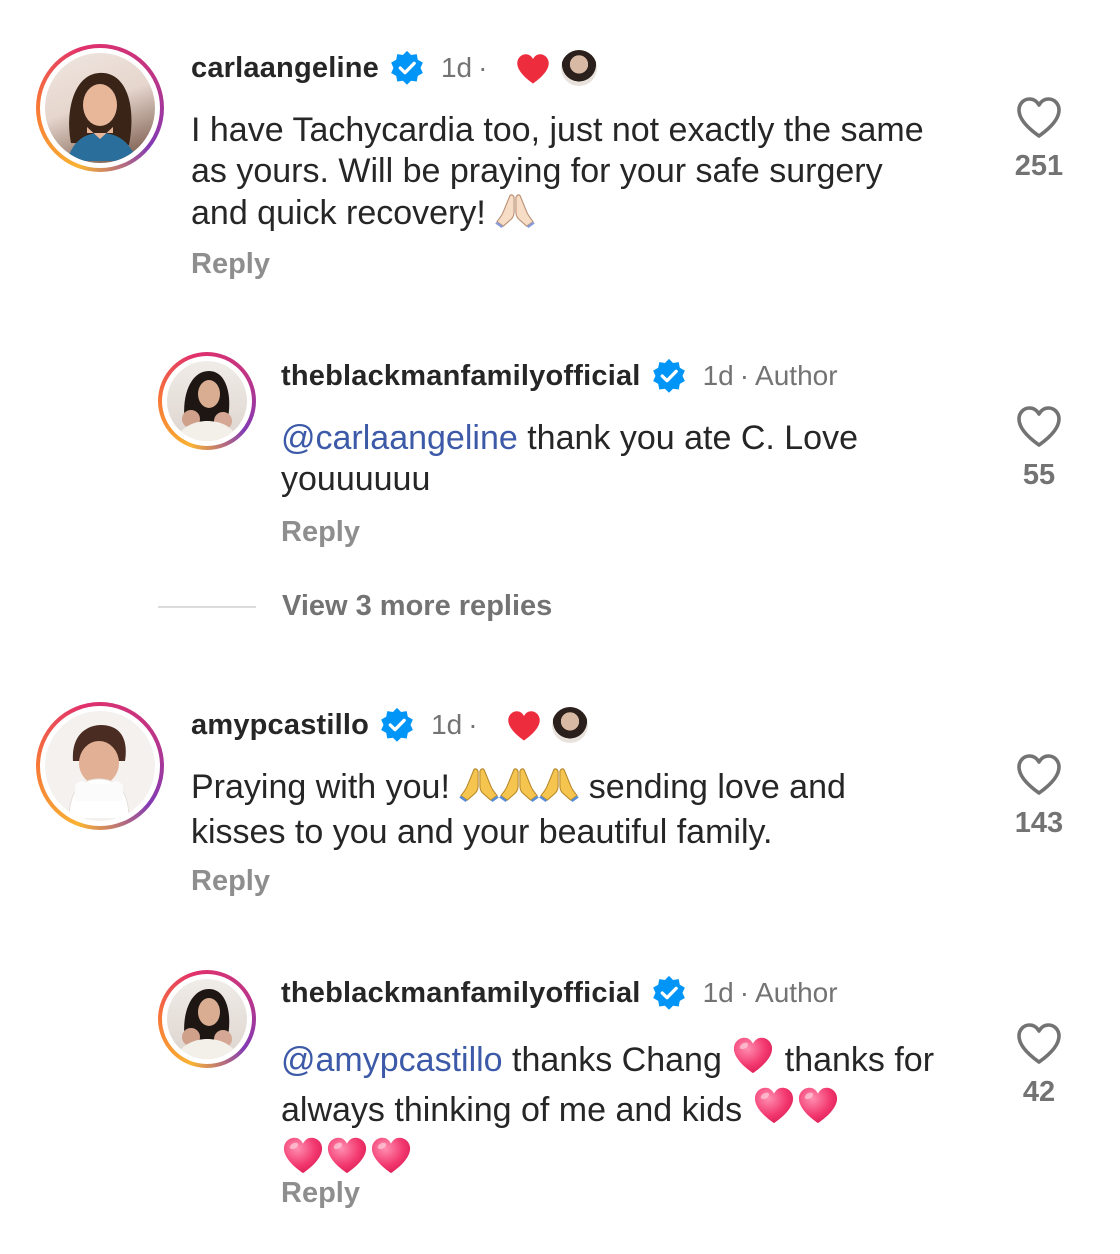 The image size is (1120, 1254). I want to click on divider, so click(207, 606).